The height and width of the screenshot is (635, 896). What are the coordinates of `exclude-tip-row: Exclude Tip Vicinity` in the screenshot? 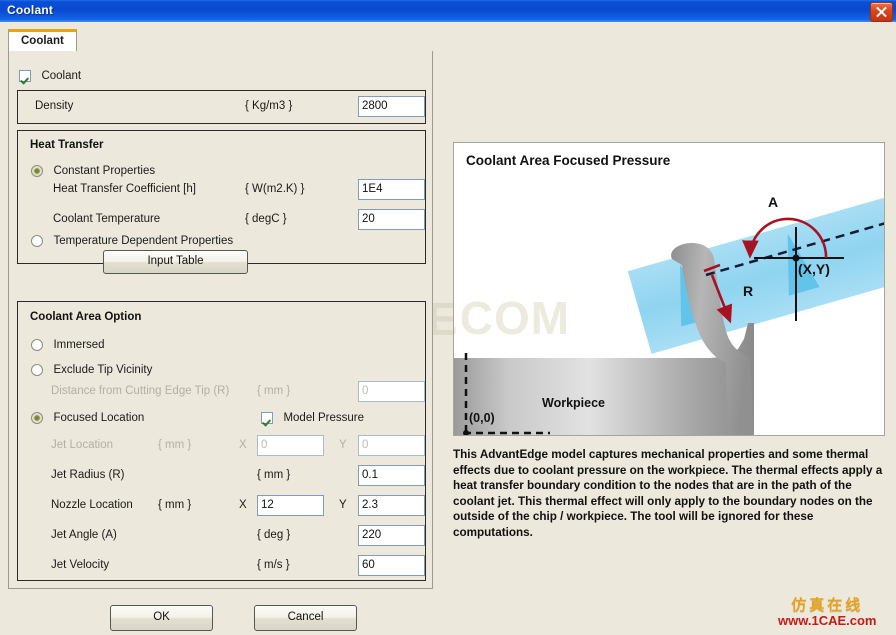 It's located at (91, 370).